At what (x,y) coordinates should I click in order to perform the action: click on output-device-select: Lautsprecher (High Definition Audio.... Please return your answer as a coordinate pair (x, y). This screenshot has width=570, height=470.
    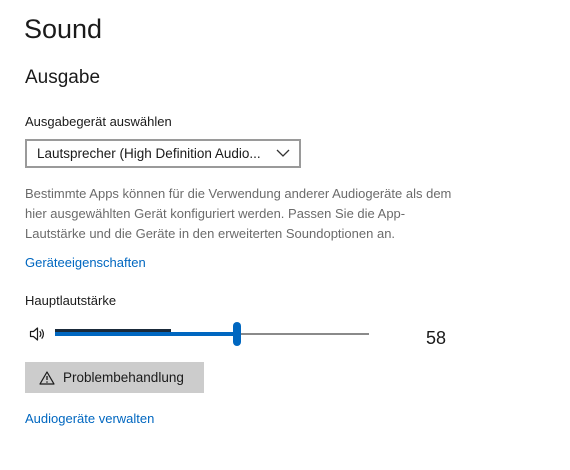
    Looking at the image, I should click on (163, 153).